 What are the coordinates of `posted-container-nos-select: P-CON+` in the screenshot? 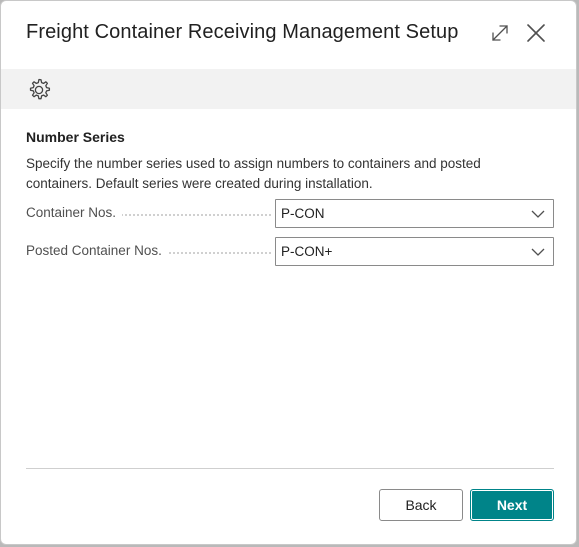 It's located at (414, 251).